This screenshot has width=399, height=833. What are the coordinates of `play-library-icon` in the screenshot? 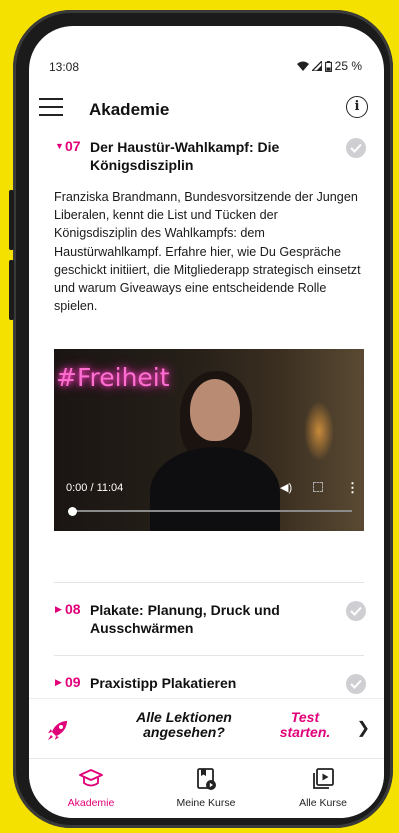 It's located at (323, 778).